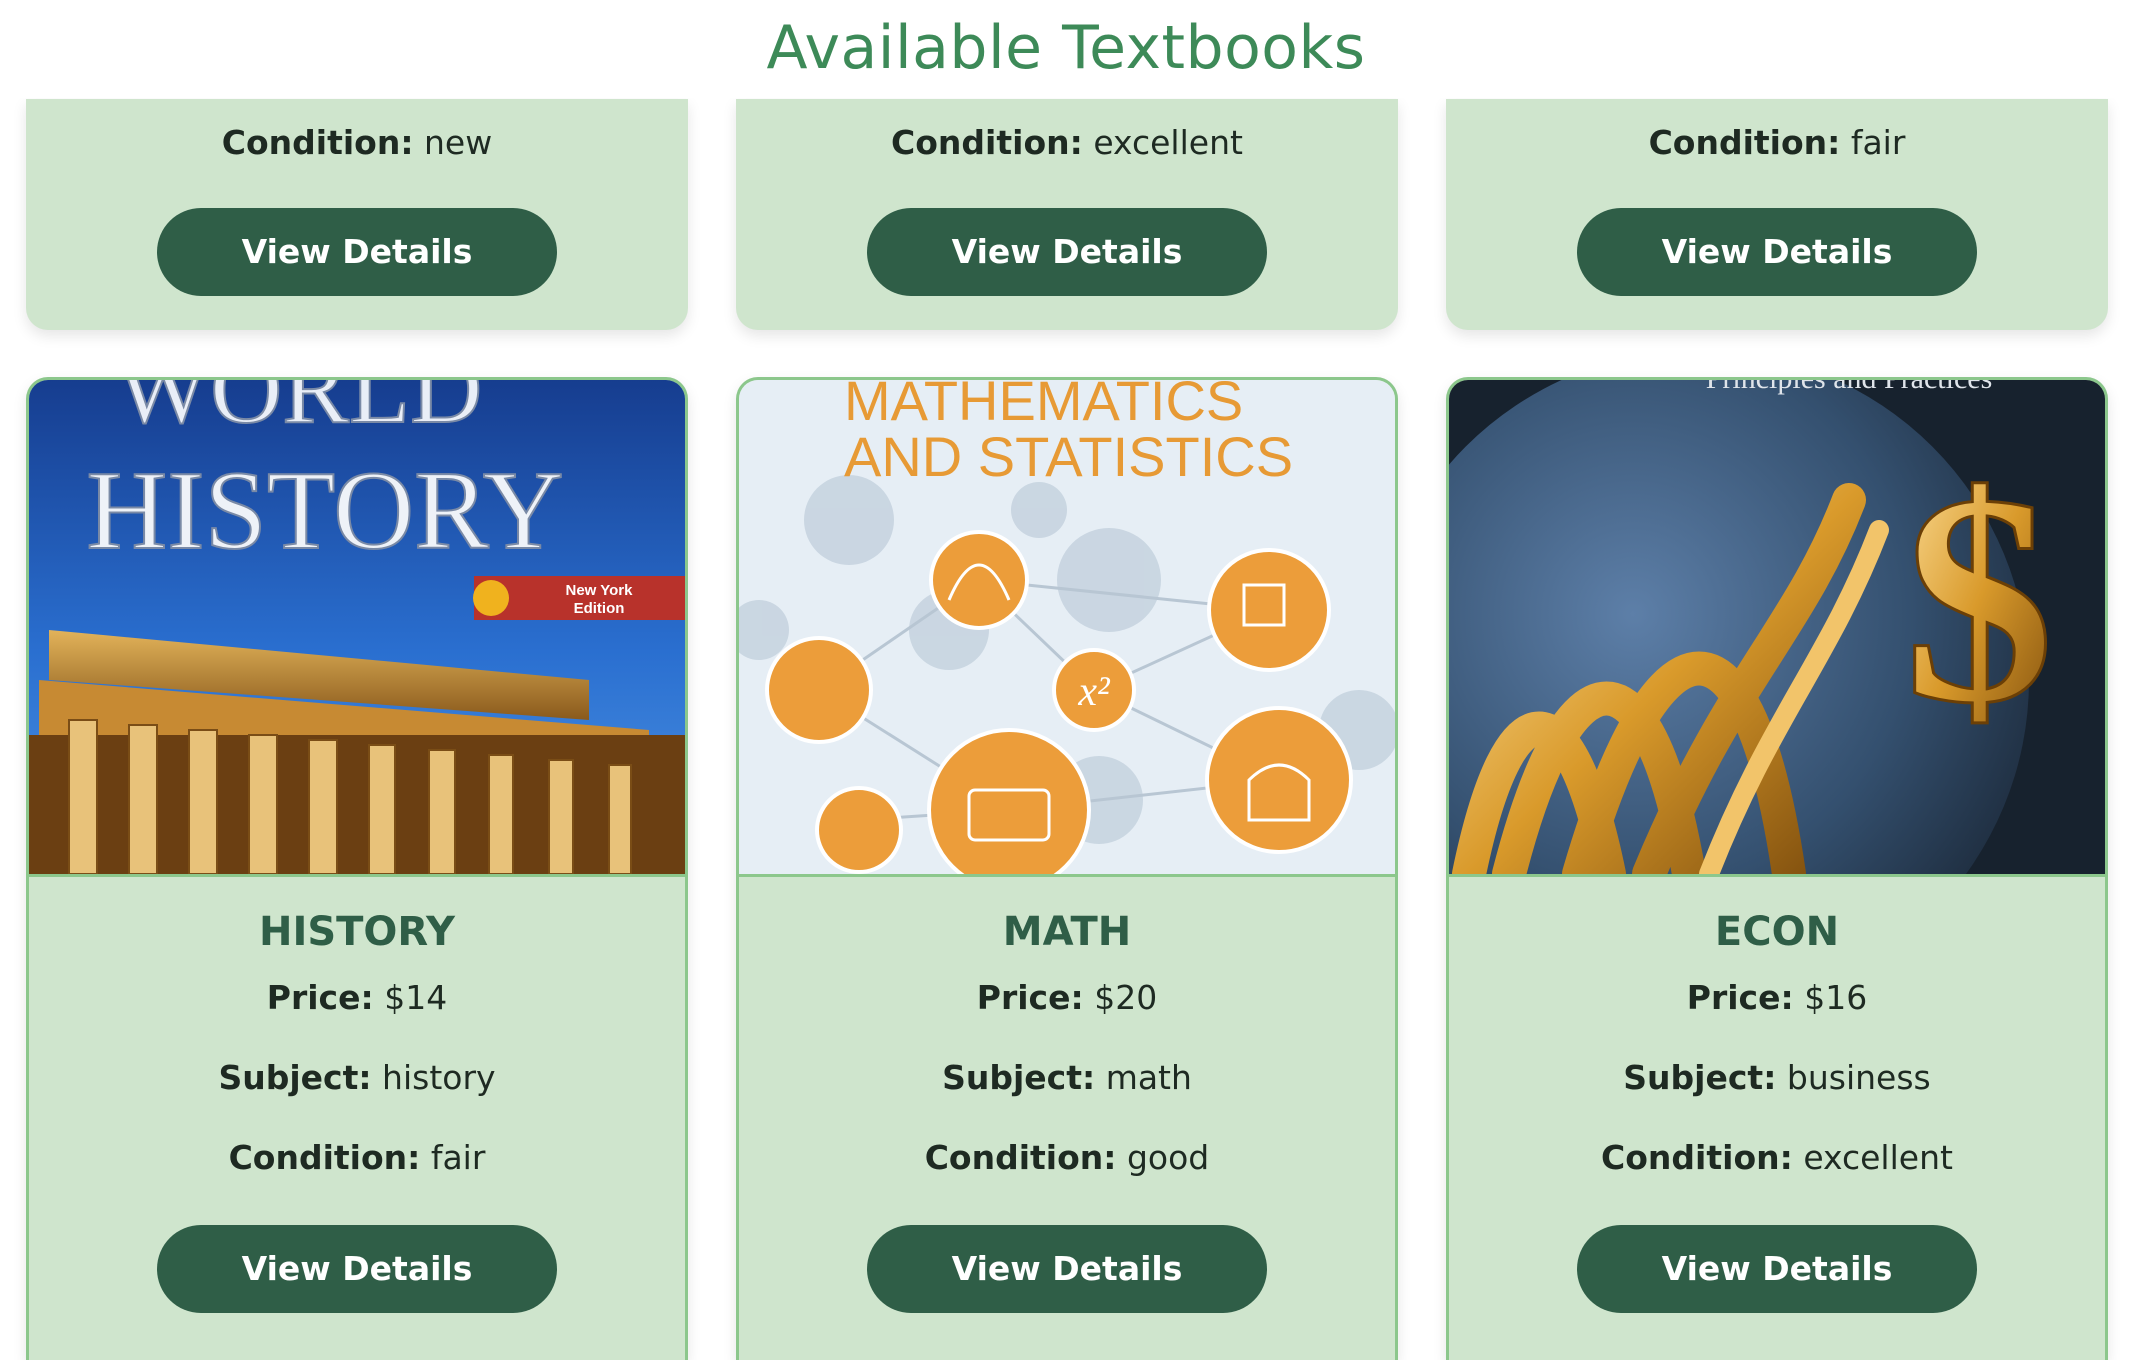  Describe the element at coordinates (458, 142) in the screenshot. I see `condition-value: new` at that location.